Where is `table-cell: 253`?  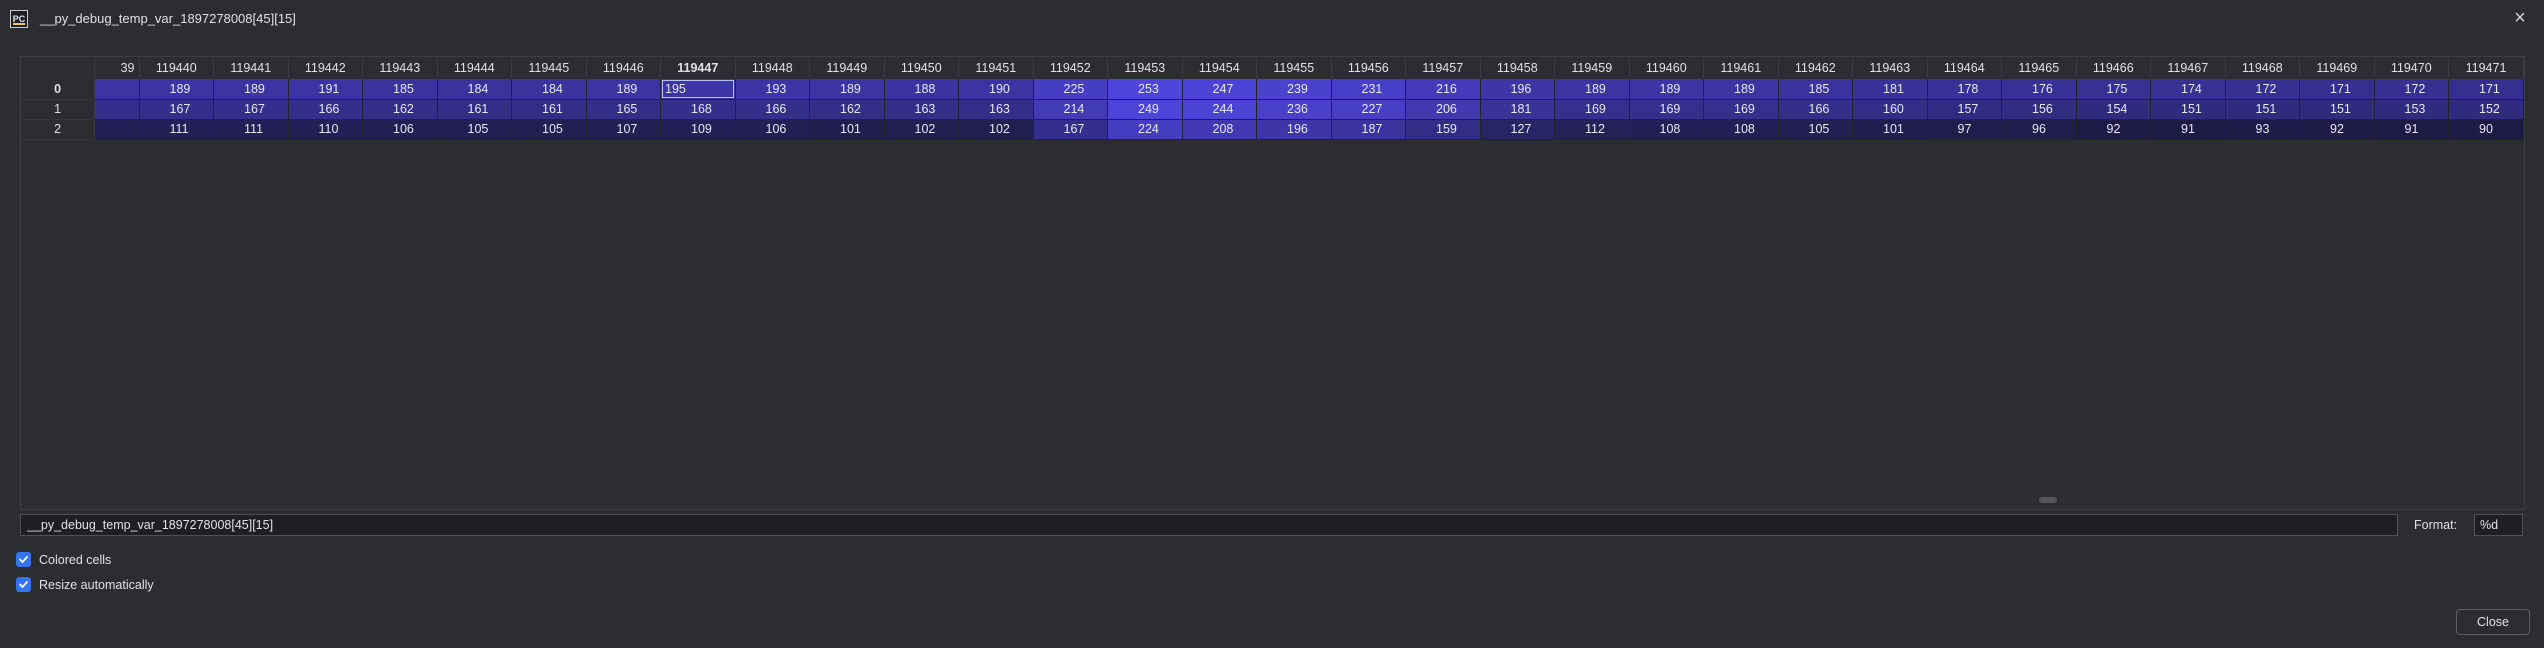
table-cell: 253 is located at coordinates (1145, 89).